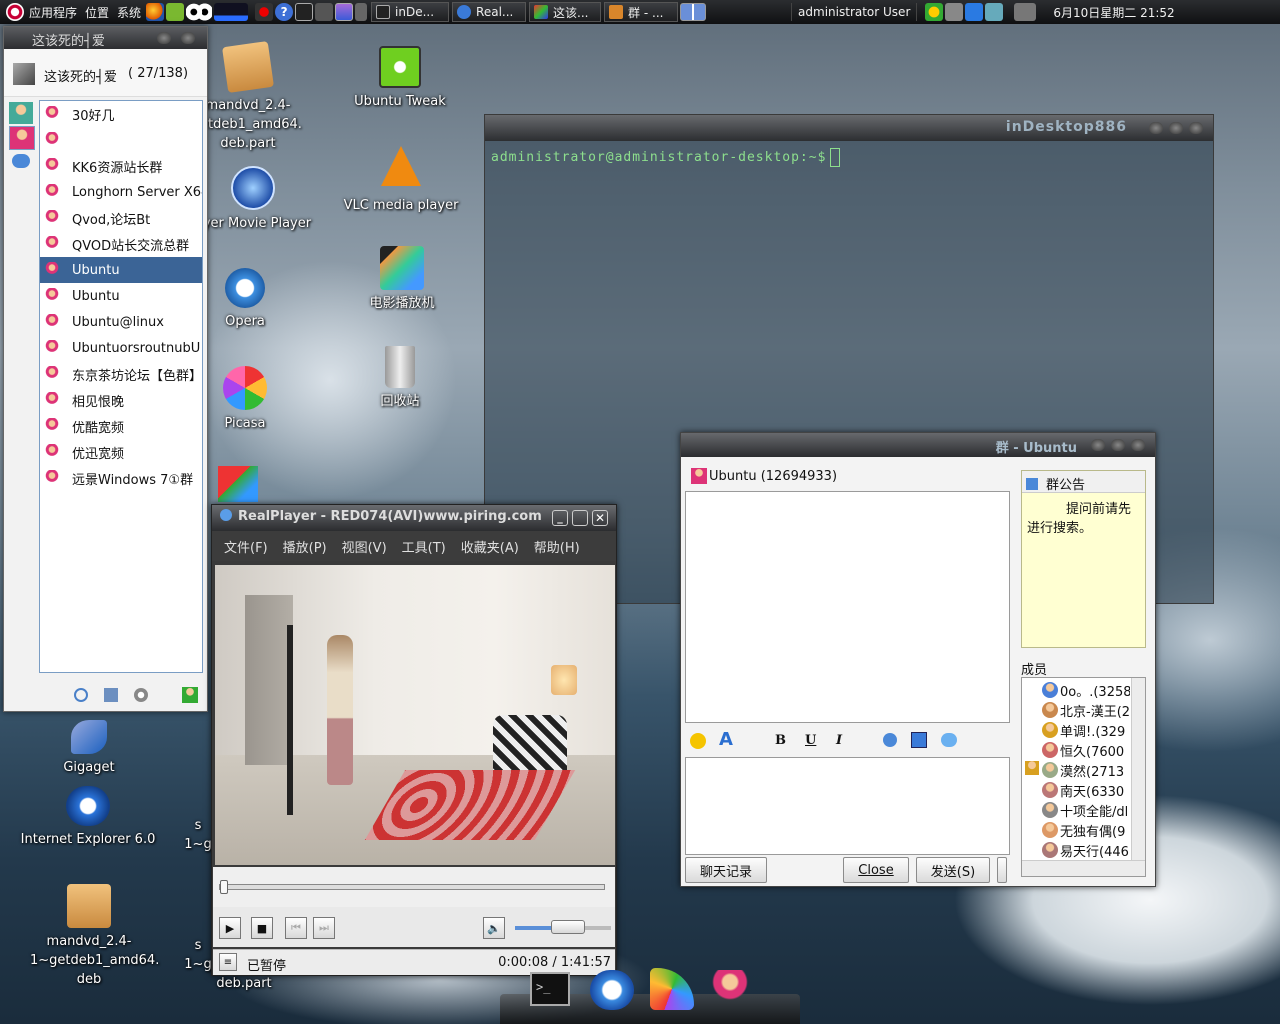 Image resolution: width=1280 pixels, height=1024 pixels. Describe the element at coordinates (361, 12) in the screenshot. I see `trash-panel-icon` at that location.